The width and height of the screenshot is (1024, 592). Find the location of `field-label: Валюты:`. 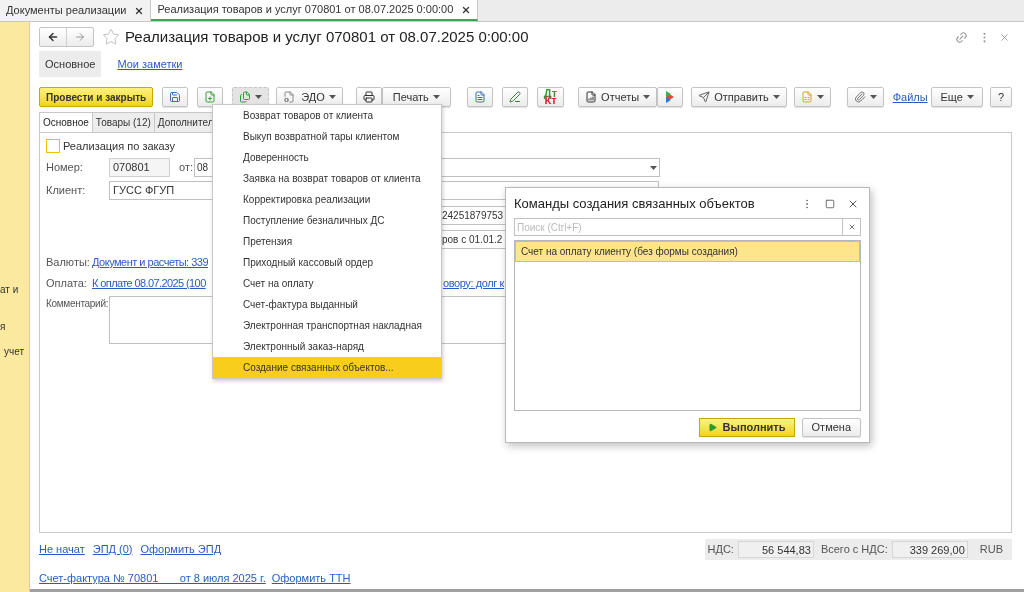

field-label: Валюты: is located at coordinates (68, 262).